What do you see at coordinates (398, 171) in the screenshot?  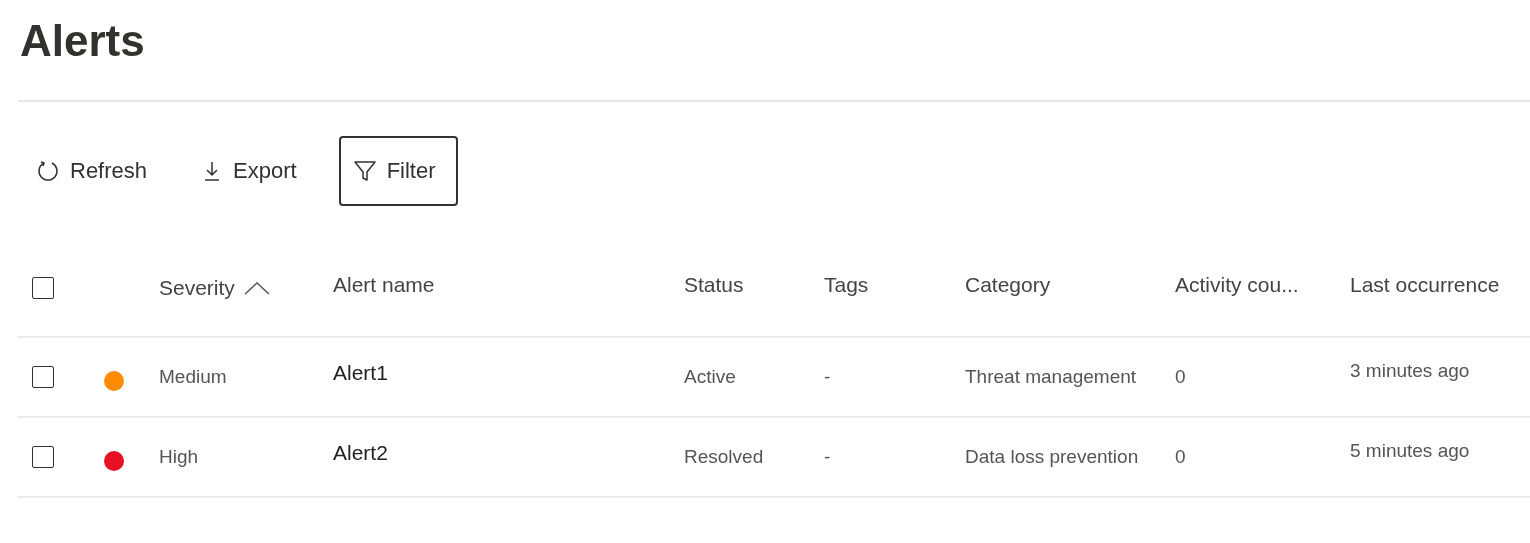 I see `filter-button: Filter` at bounding box center [398, 171].